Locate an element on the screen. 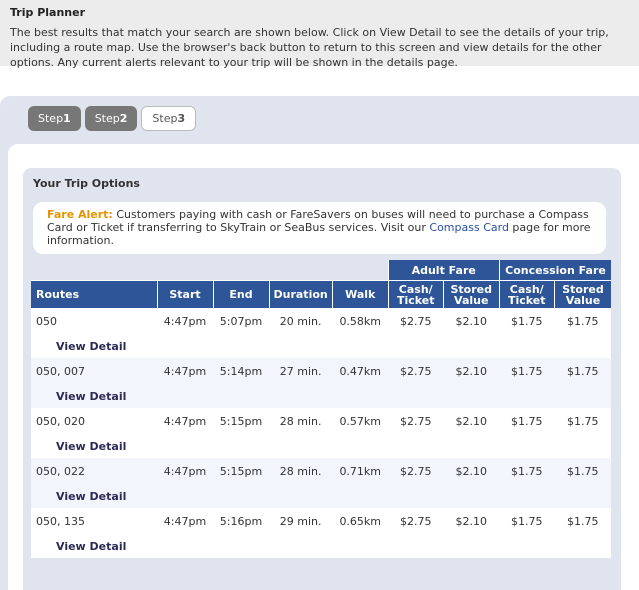  trip-routes: 050, 007 is located at coordinates (94, 371).